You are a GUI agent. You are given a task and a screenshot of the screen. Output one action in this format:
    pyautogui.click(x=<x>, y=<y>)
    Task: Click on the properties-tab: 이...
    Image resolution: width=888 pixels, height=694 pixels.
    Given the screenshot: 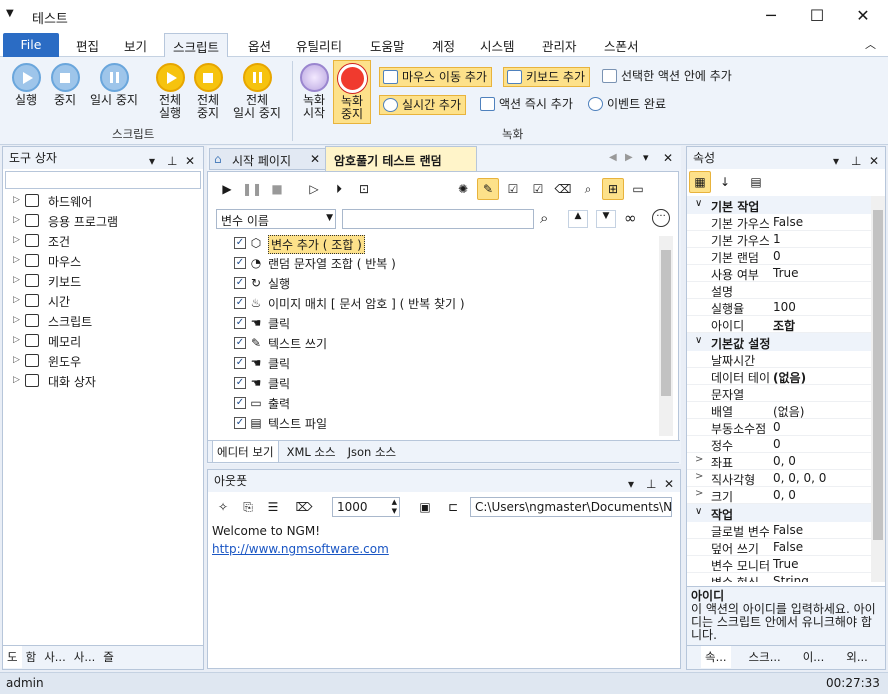 What is the action you would take?
    pyautogui.click(x=814, y=657)
    